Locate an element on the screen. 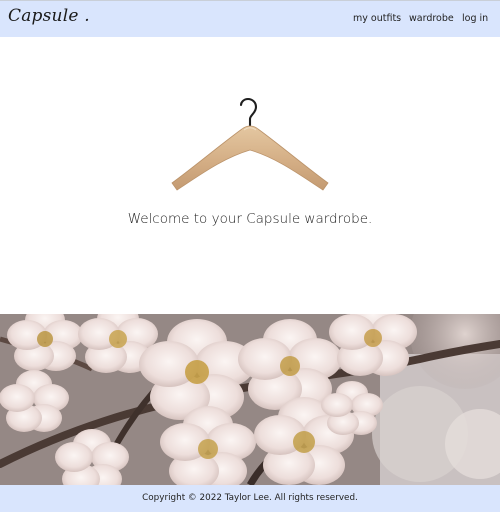  nav-link-my-outfits: my outfits is located at coordinates (377, 18).